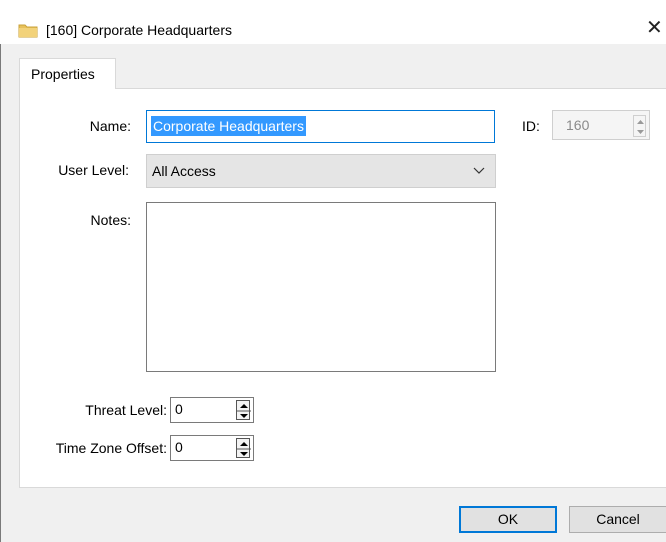 This screenshot has width=666, height=542. What do you see at coordinates (28, 31) in the screenshot?
I see `folder-icon` at bounding box center [28, 31].